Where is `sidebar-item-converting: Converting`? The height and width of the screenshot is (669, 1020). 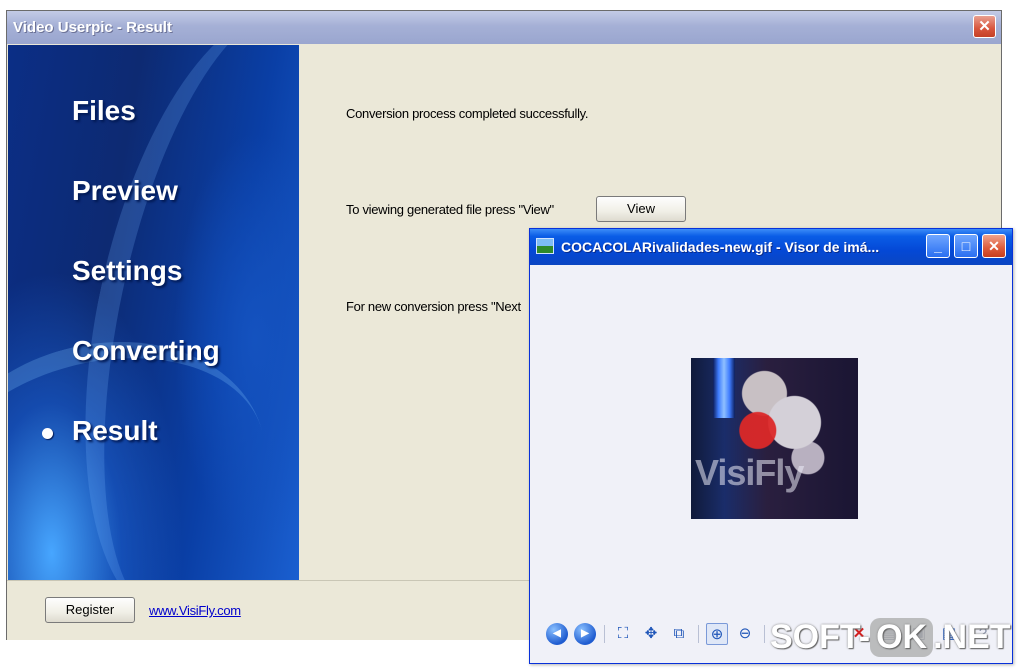 sidebar-item-converting: Converting is located at coordinates (146, 351).